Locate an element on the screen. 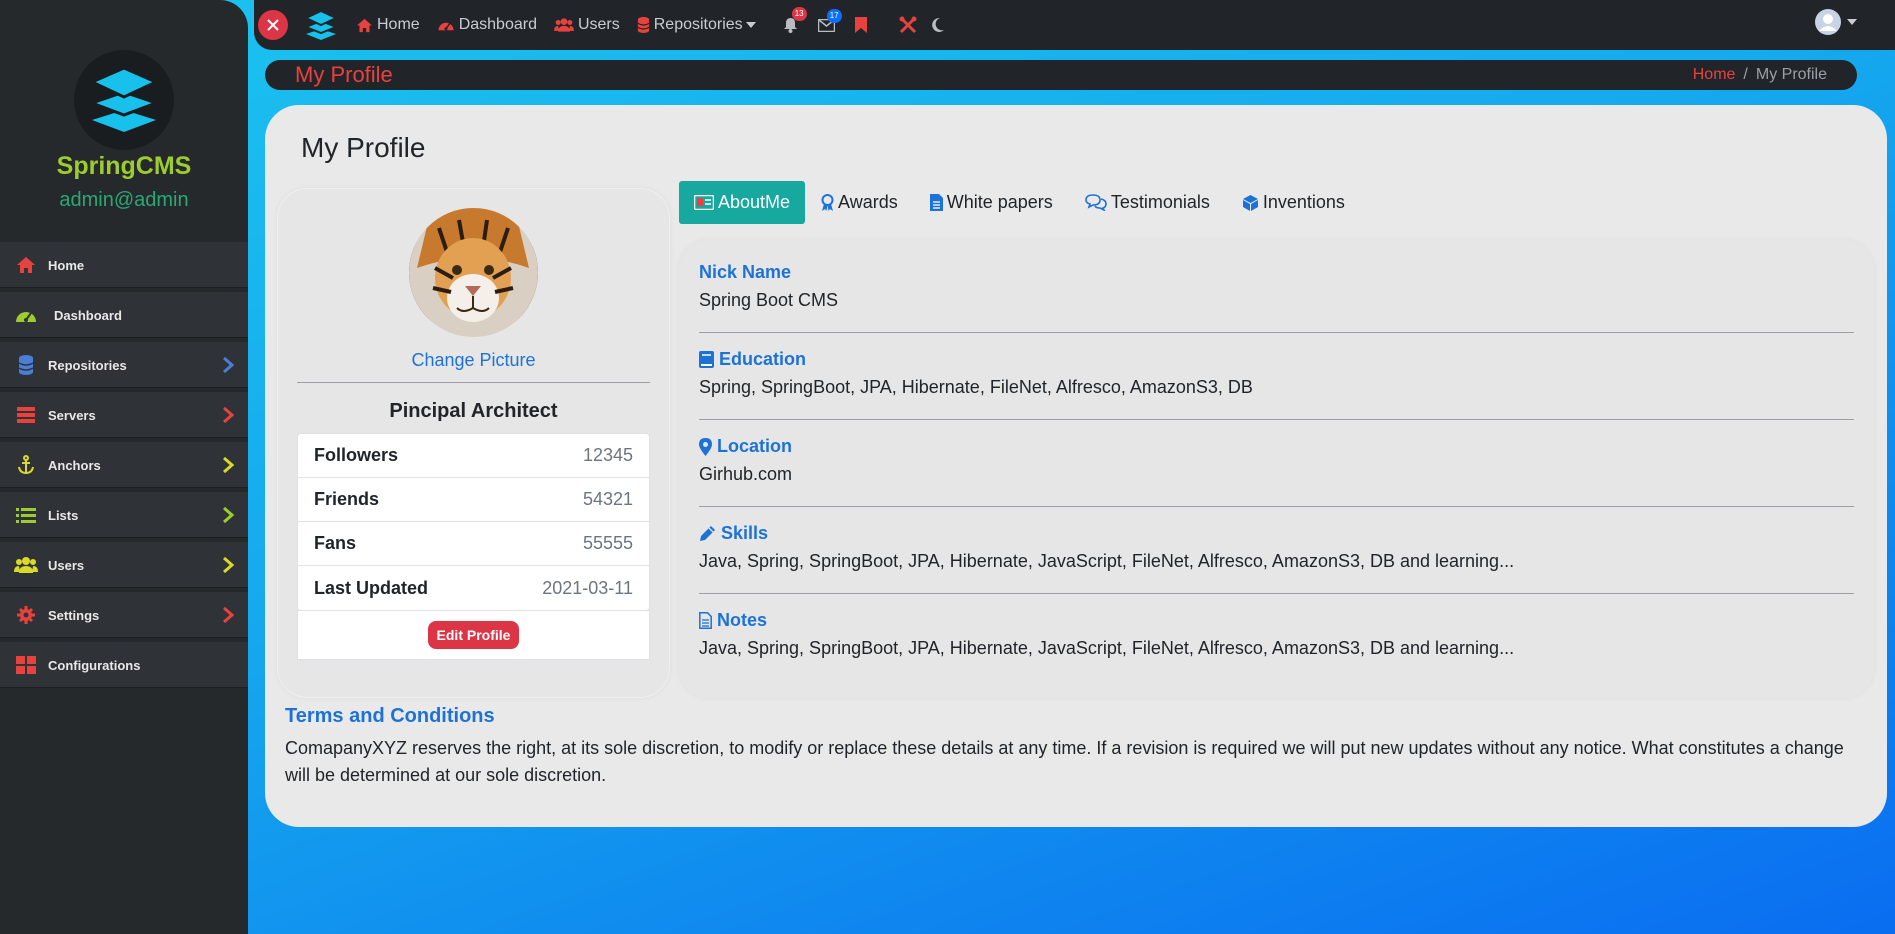  stat-label: Last Updated is located at coordinates (371, 587).